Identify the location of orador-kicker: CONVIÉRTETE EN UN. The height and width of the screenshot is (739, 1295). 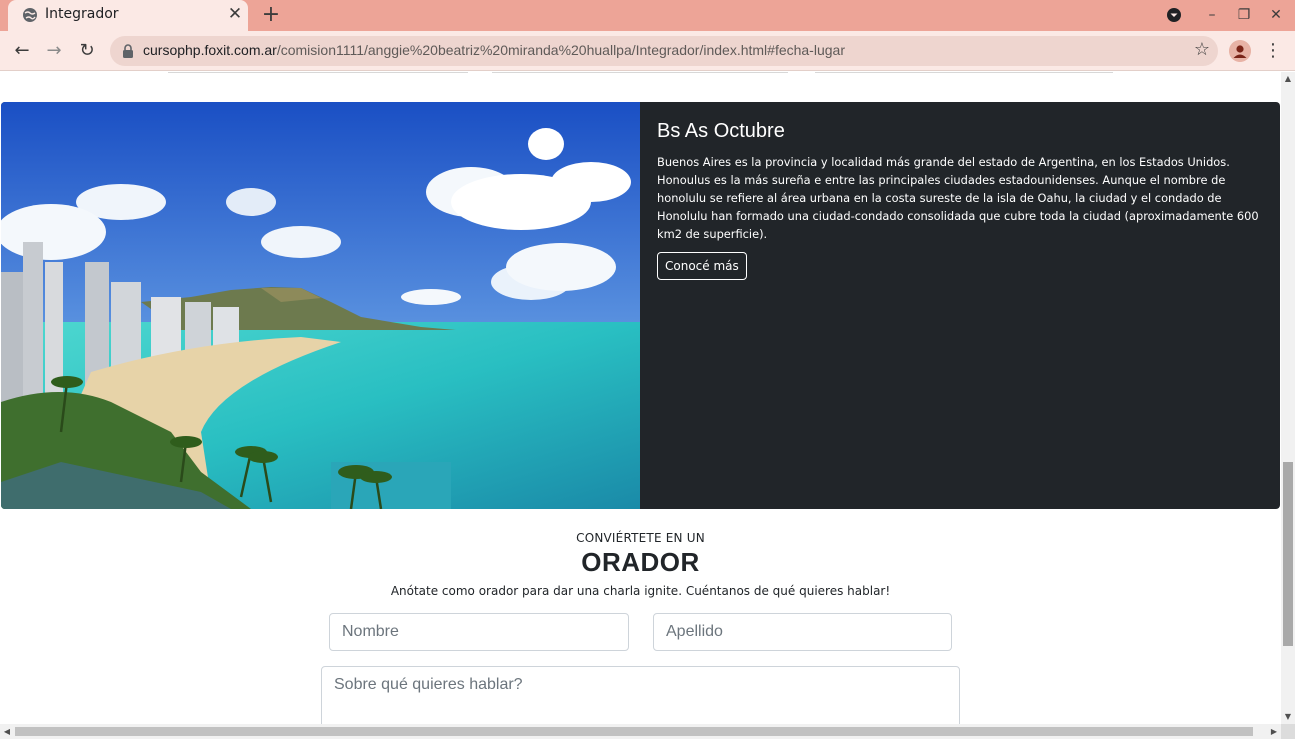
(640, 538).